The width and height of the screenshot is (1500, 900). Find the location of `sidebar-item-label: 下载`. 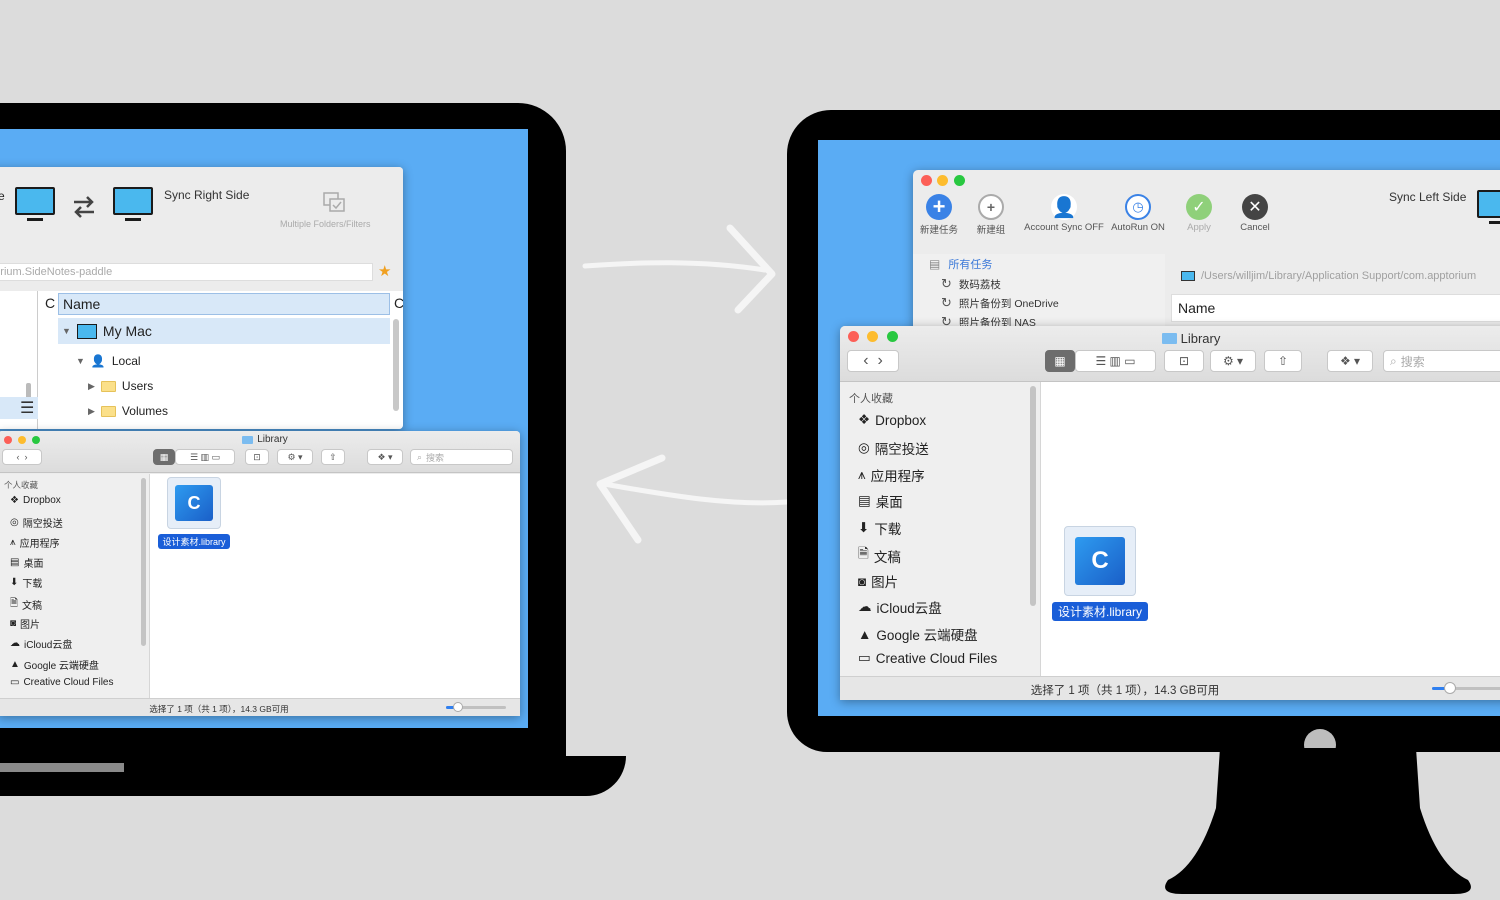

sidebar-item-label: 下载 is located at coordinates (888, 529).